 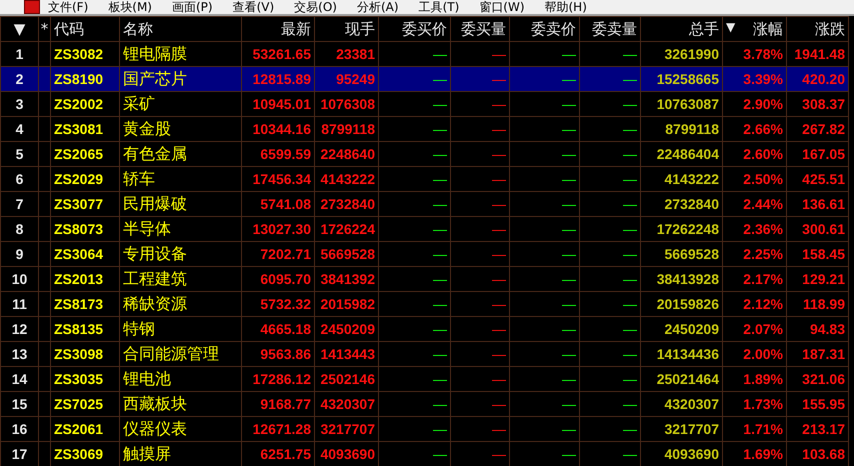 I want to click on menu-item: 分析(A), so click(x=377, y=7).